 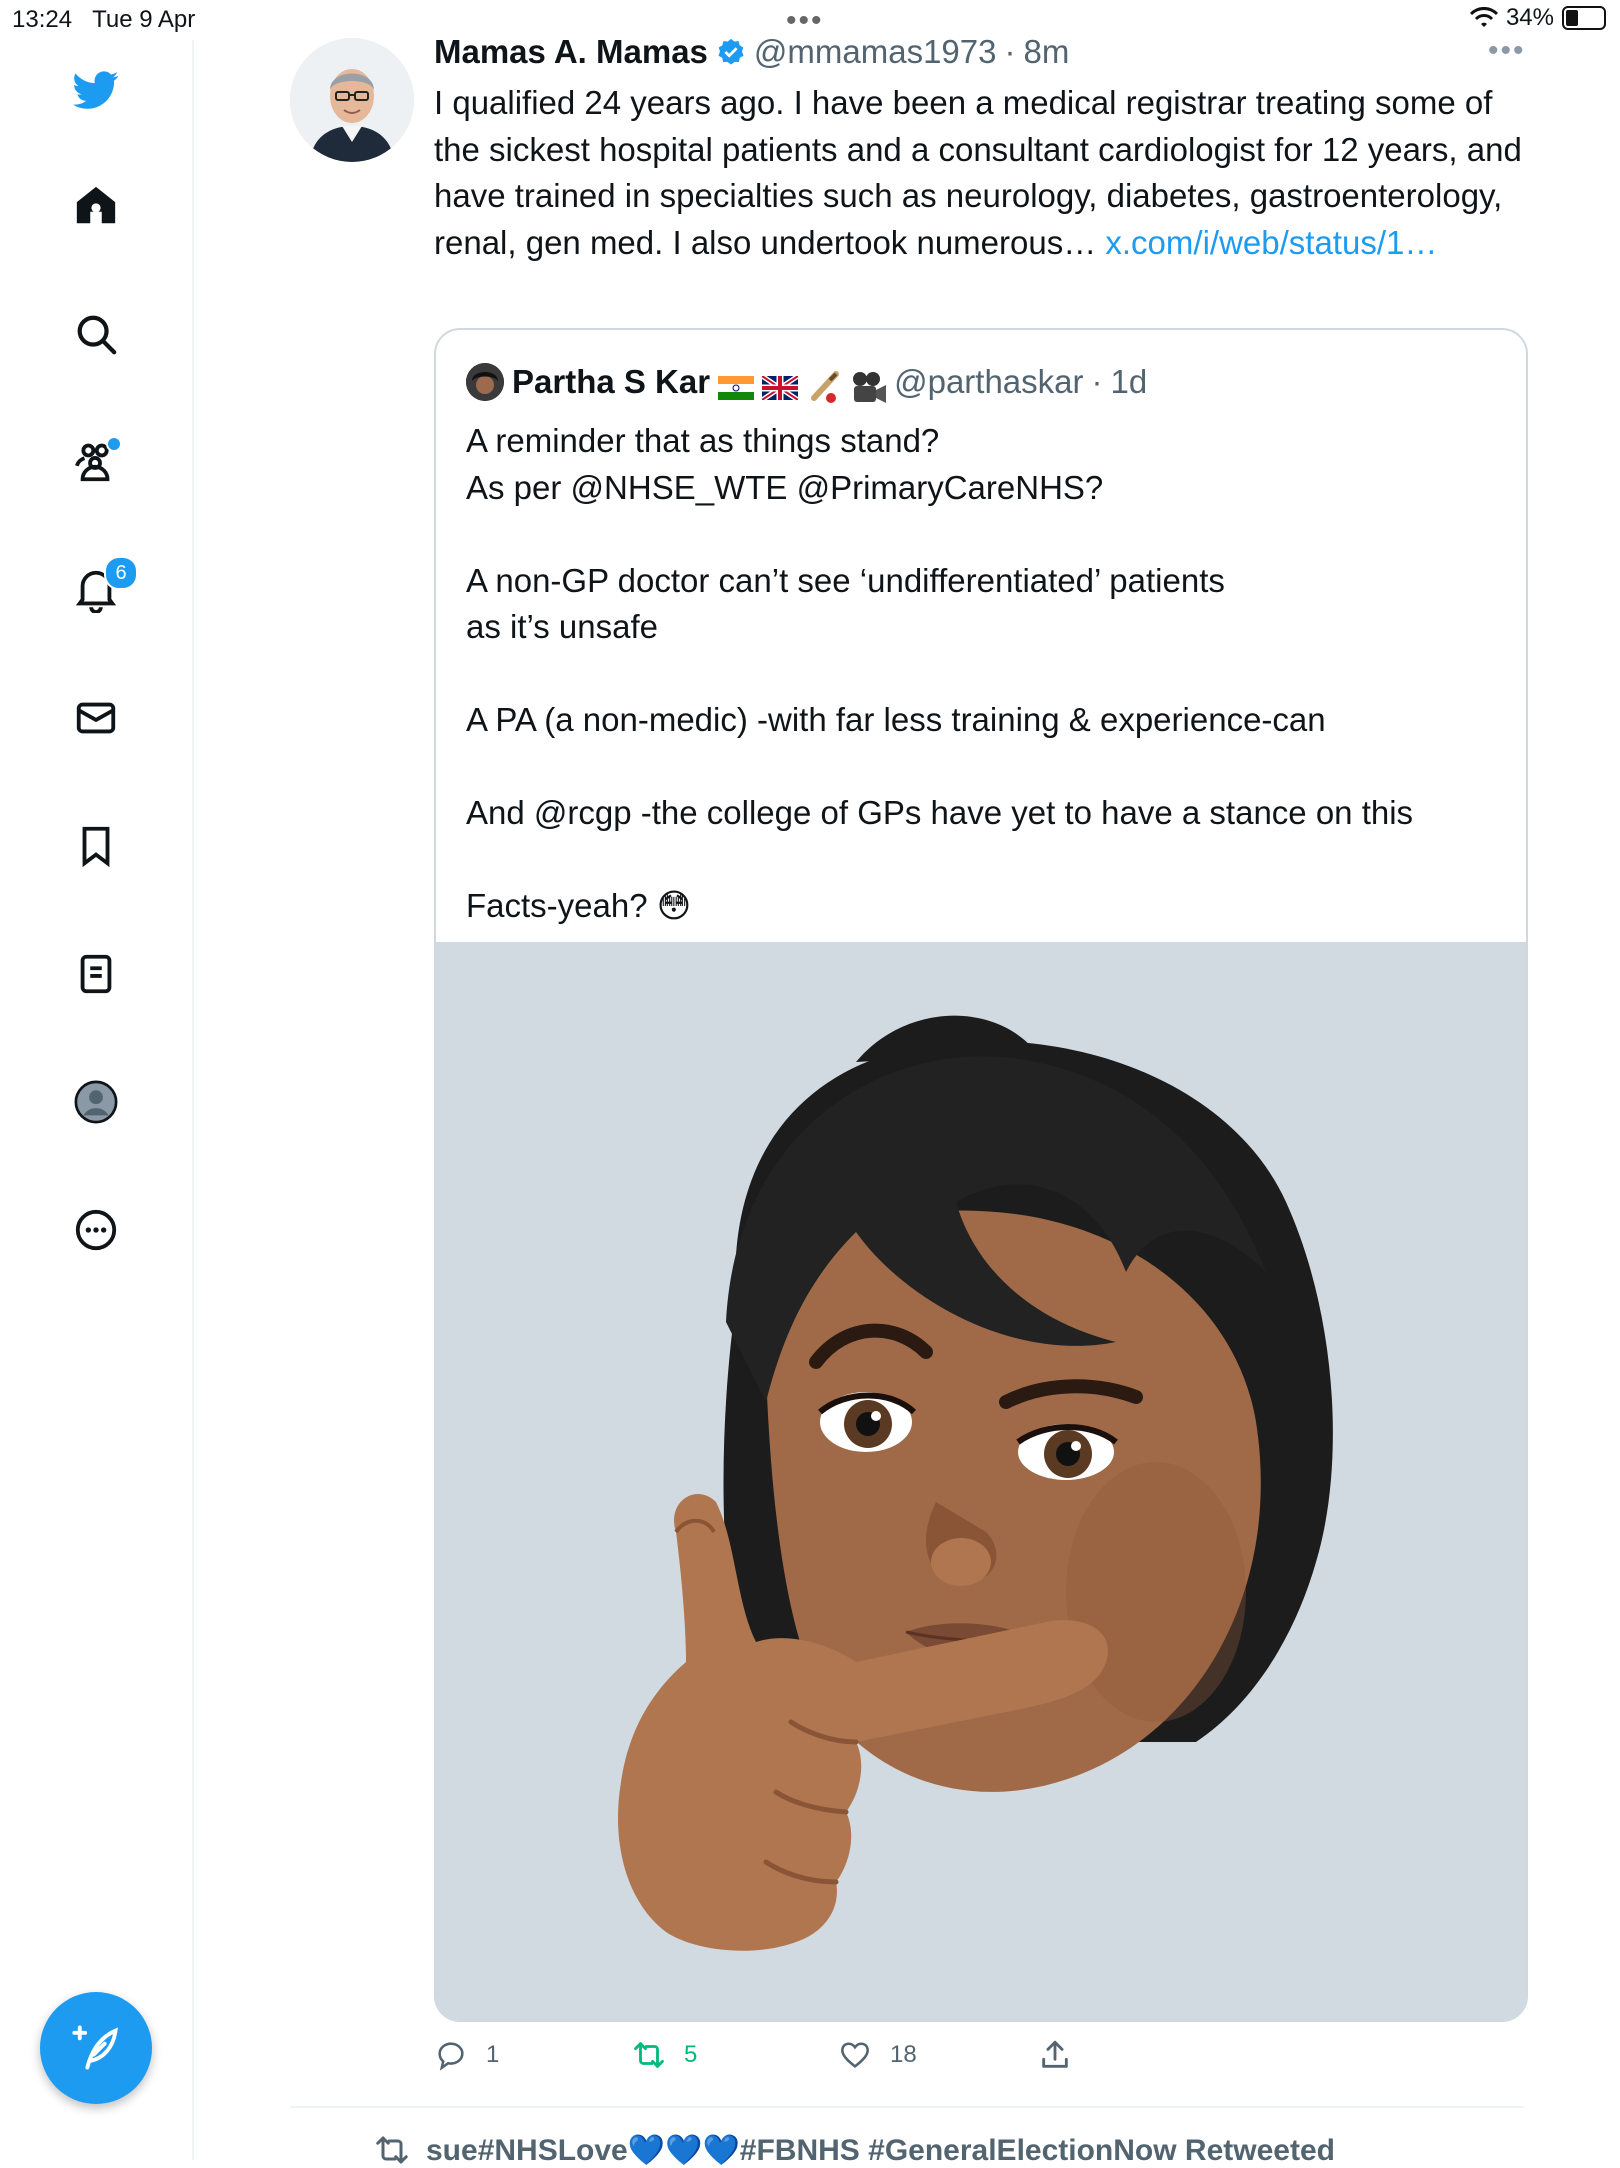 I want to click on author-name: Mamas A. Mamas, so click(x=571, y=52).